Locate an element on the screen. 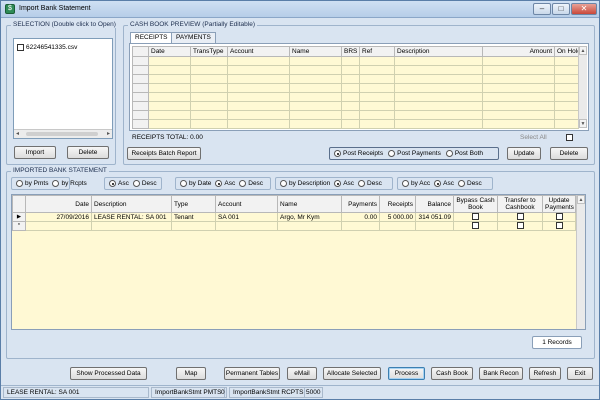  date-desc-radio is located at coordinates (243, 183).